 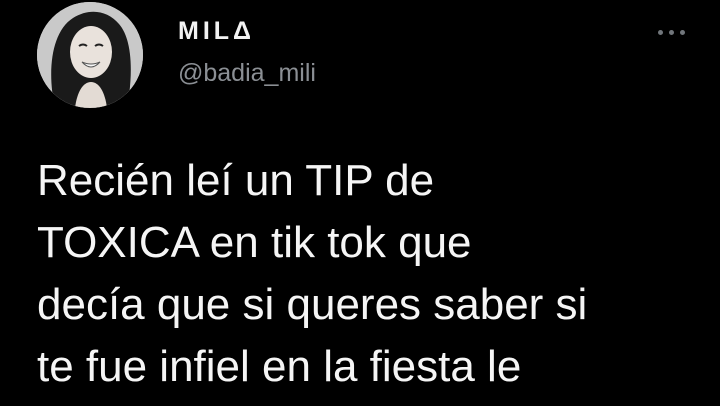 I want to click on tweet-text-line: Recién leí un TIP de, so click(x=236, y=180).